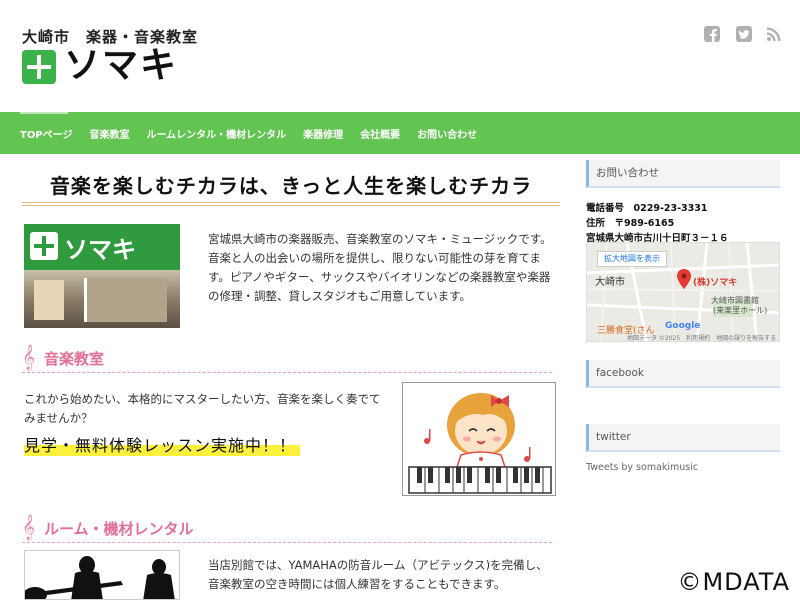  I want to click on shop-sign: ソマキ, so click(102, 247).